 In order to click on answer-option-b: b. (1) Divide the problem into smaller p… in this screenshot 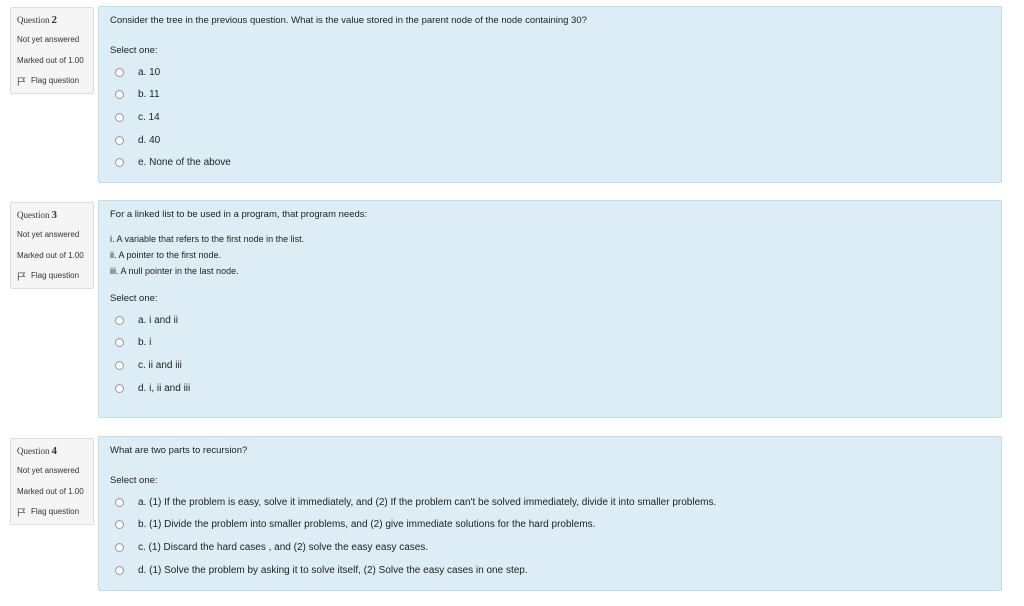, I will do `click(550, 525)`.